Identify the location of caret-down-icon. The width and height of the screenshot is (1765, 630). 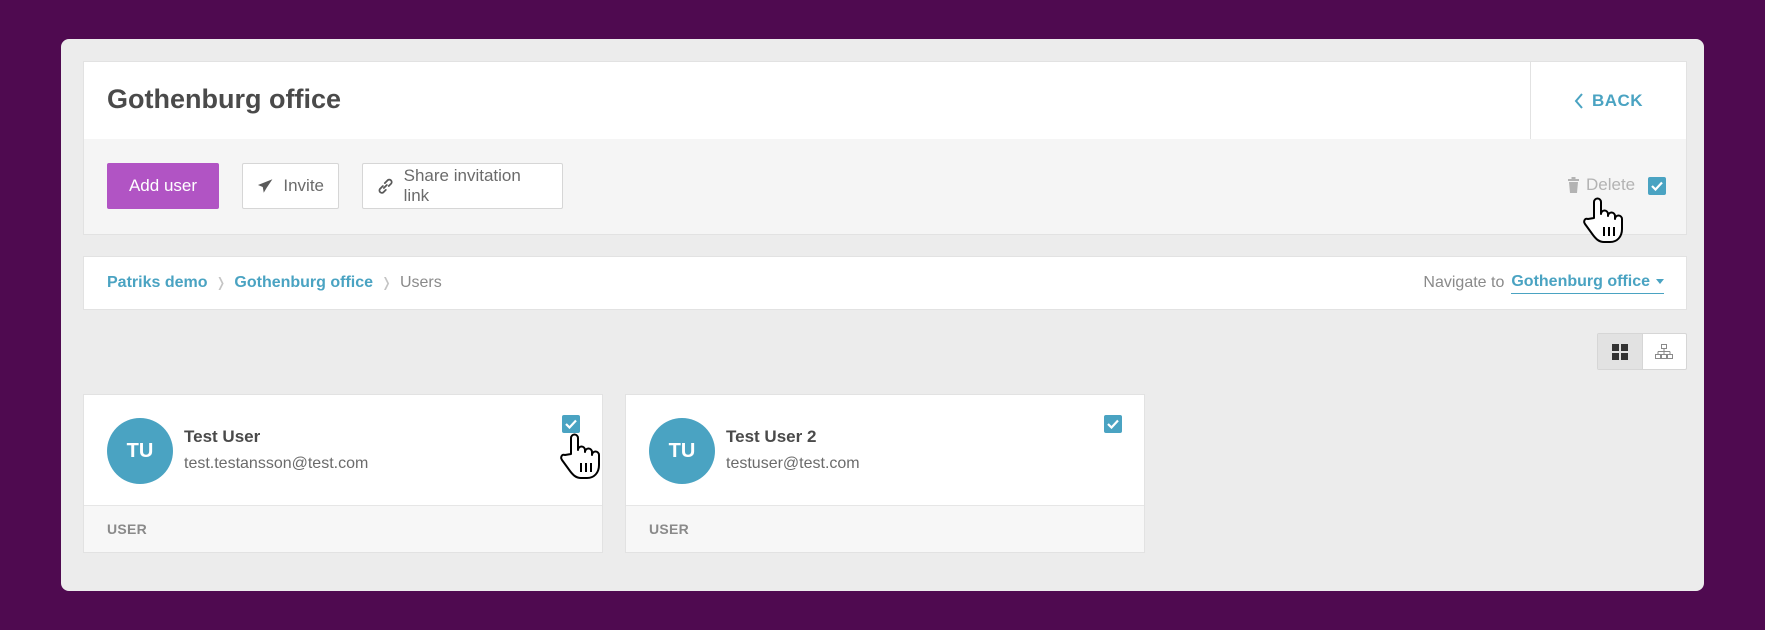
(1660, 281).